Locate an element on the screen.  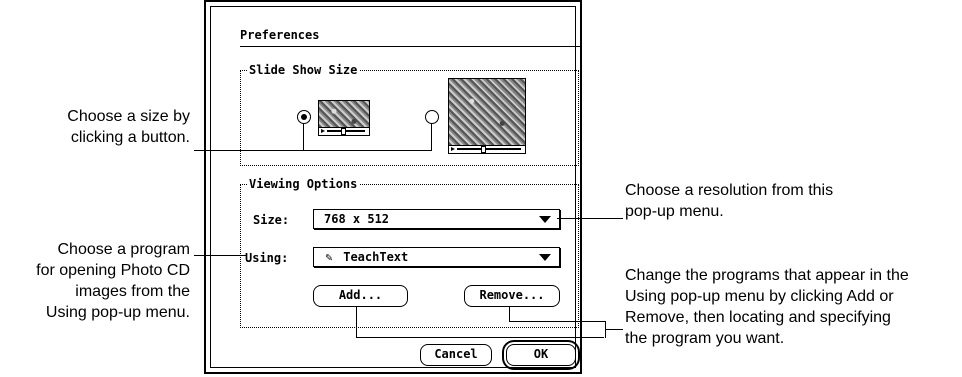
cancel-button: Cancel is located at coordinates (456, 355).